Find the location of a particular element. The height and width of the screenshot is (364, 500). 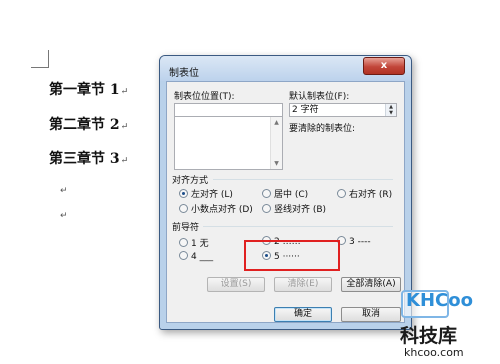

tab-stop-list: ▲ ▼ is located at coordinates (228, 143).